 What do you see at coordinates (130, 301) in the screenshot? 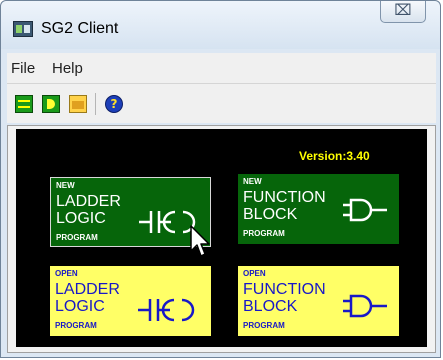
I see `open-ladder-logic-button: OPEN LADDER LOGIC PROGRAM` at bounding box center [130, 301].